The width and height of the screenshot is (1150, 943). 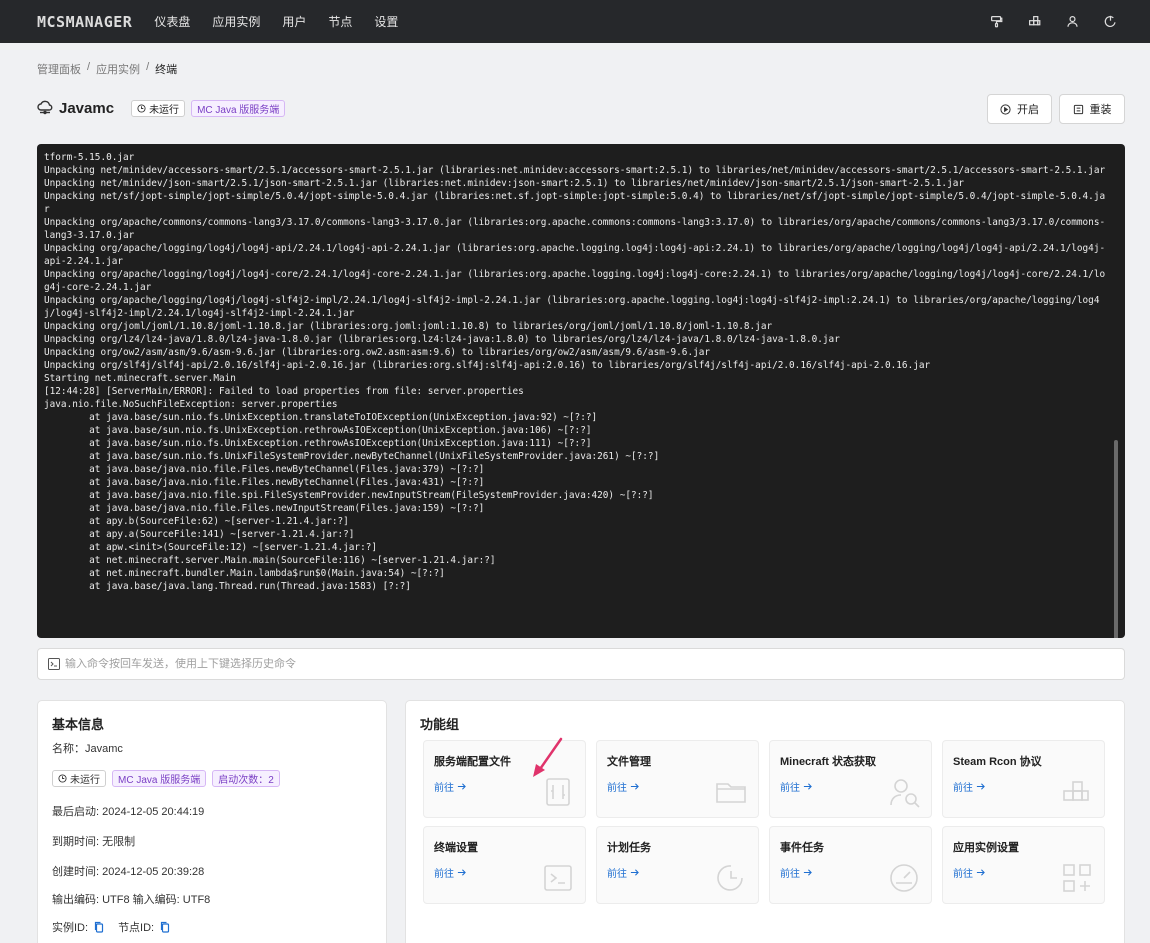 I want to click on function-card: 计划任务 前往, so click(x=677, y=865).